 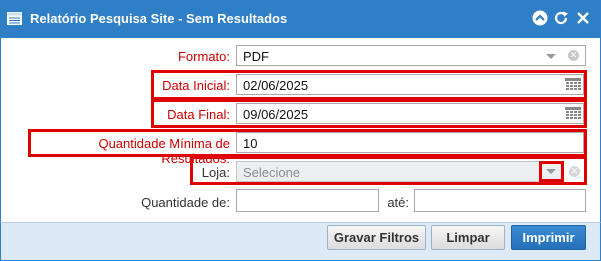 I want to click on data-inicial-value: 02/06/2025, so click(x=276, y=85).